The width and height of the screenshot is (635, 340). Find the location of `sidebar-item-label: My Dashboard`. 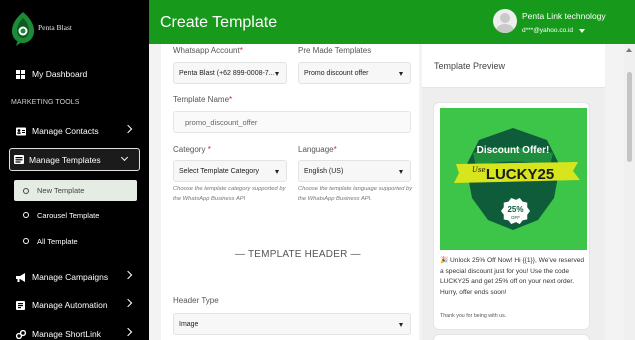

sidebar-item-label: My Dashboard is located at coordinates (60, 74).